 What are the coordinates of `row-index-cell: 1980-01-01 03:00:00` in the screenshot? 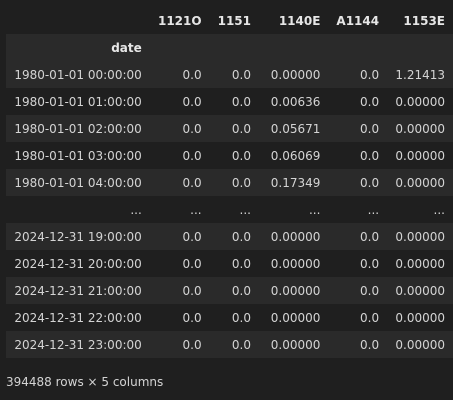 It's located at (78, 155).